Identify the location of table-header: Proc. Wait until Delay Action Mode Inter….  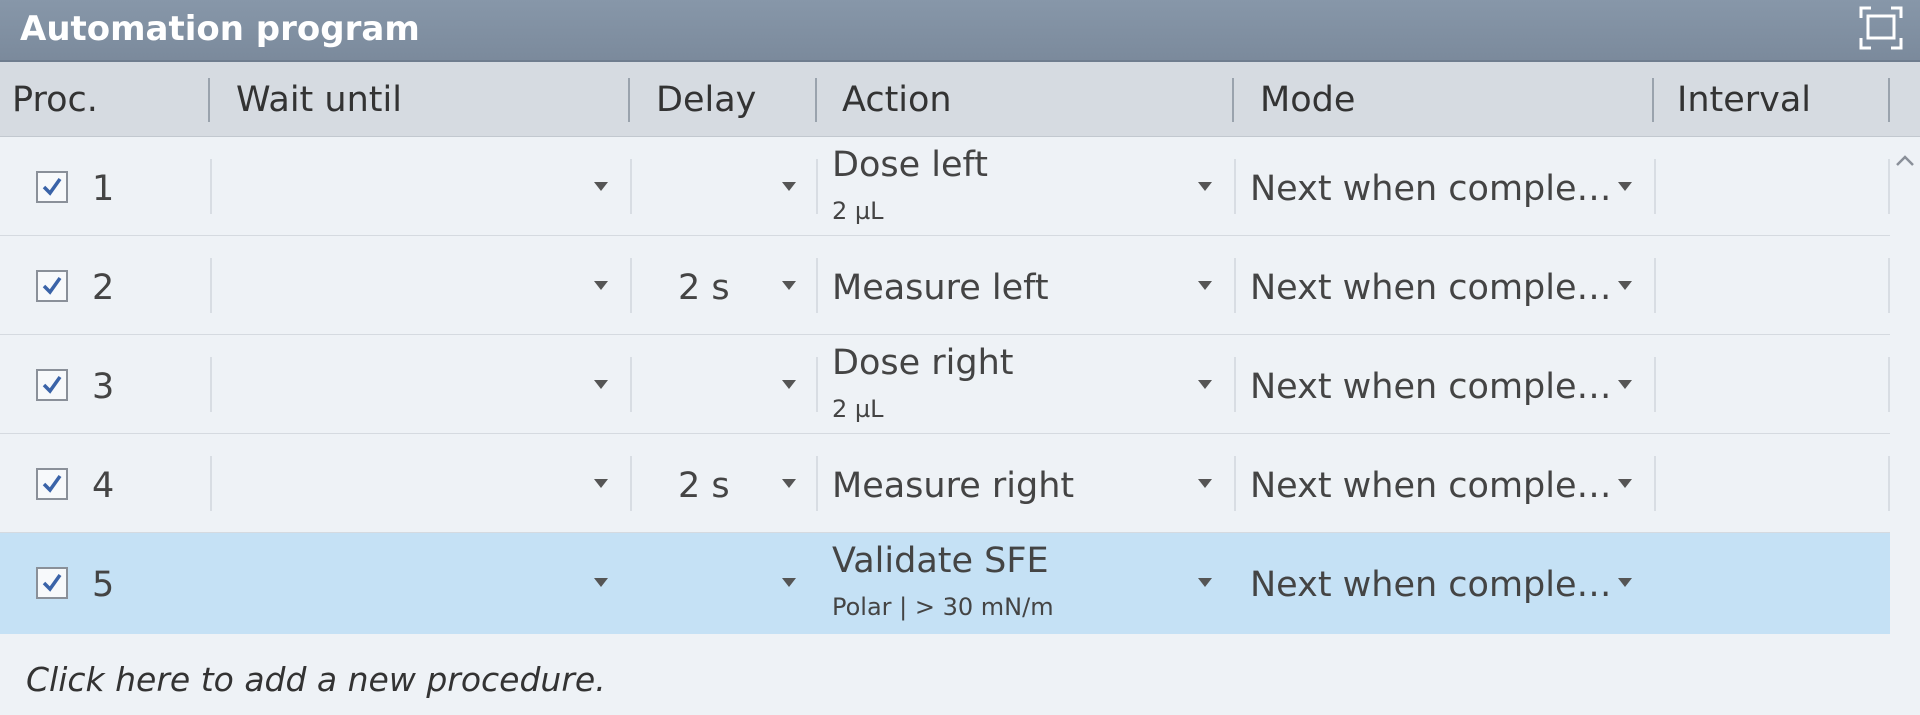
(960, 99).